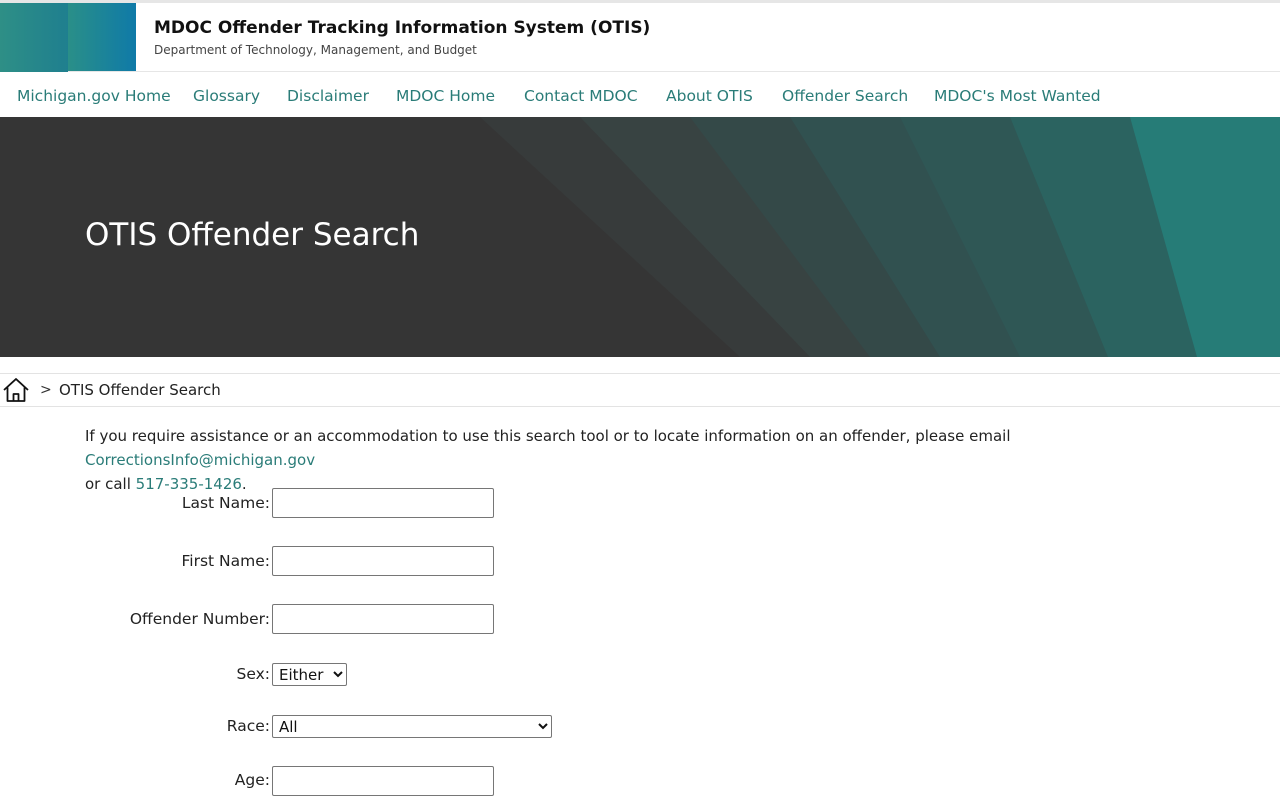  Describe the element at coordinates (640, 390) in the screenshot. I see `breadcrumb: > OTIS Offender Search` at that location.